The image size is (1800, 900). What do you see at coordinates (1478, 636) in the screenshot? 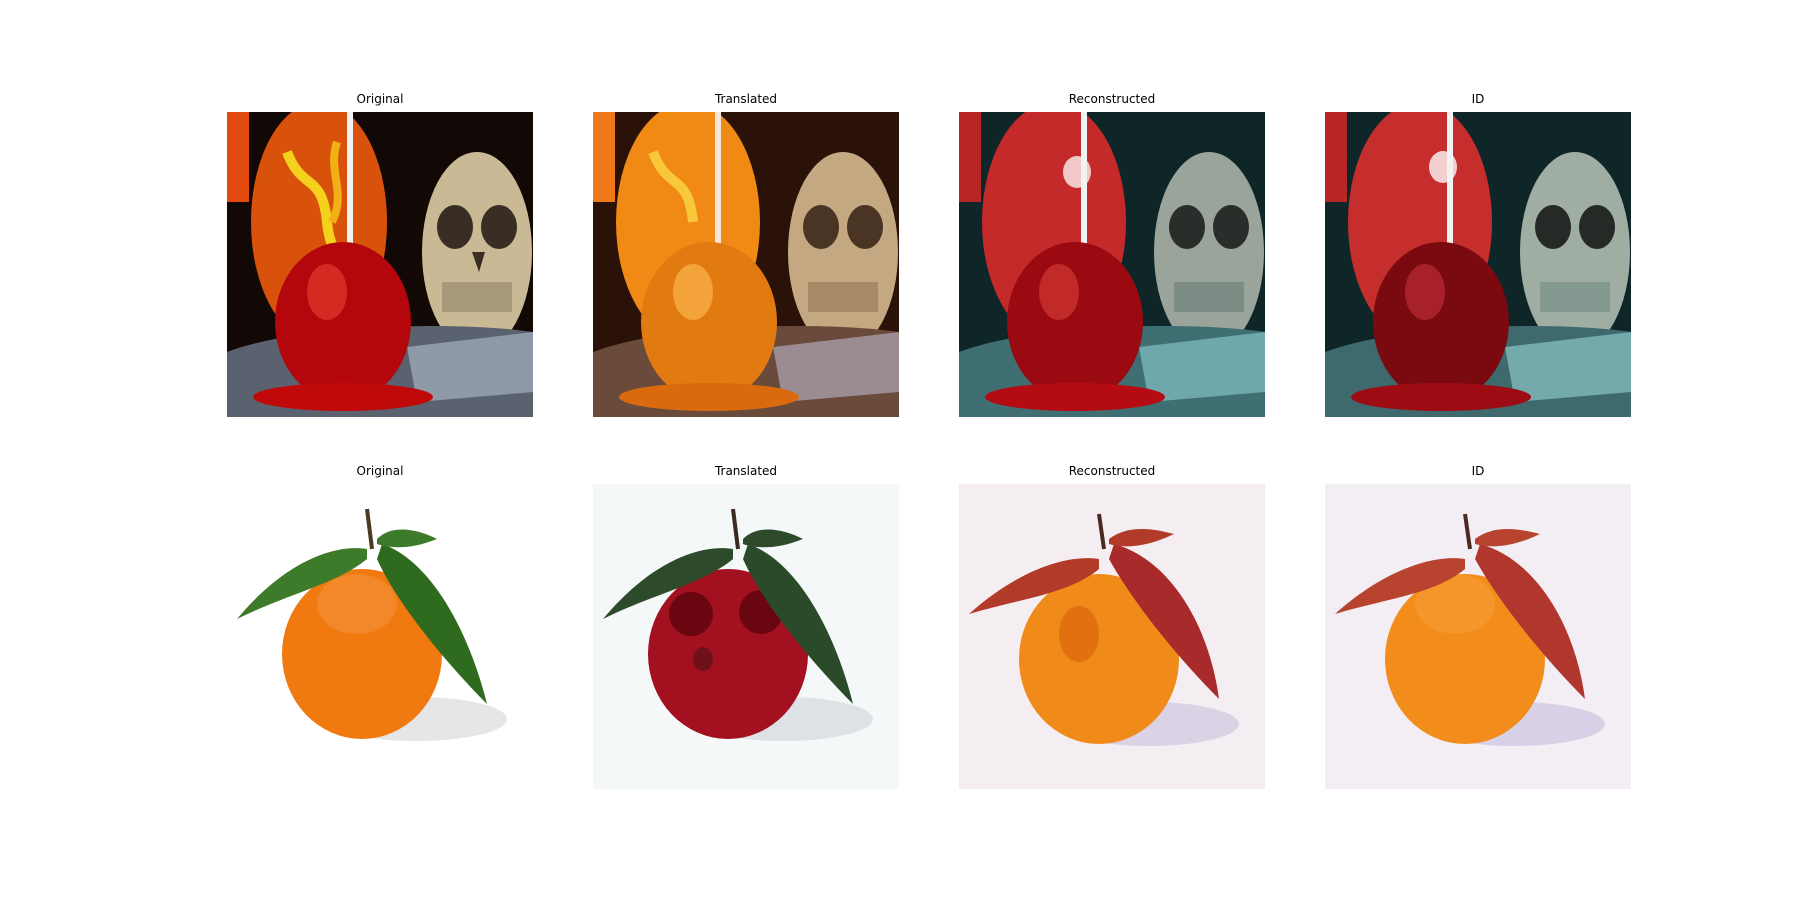
I see `orange-id-image` at bounding box center [1478, 636].